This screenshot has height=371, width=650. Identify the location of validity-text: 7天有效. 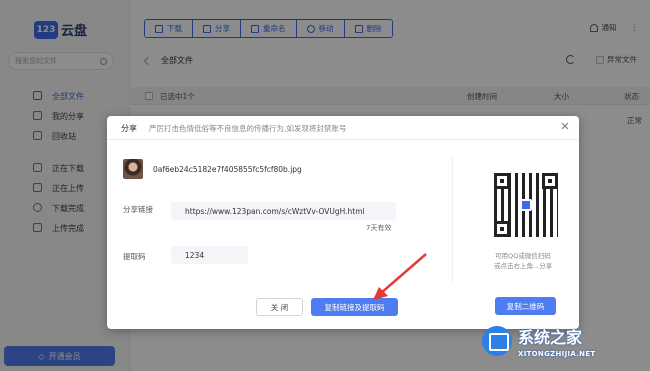
(379, 228).